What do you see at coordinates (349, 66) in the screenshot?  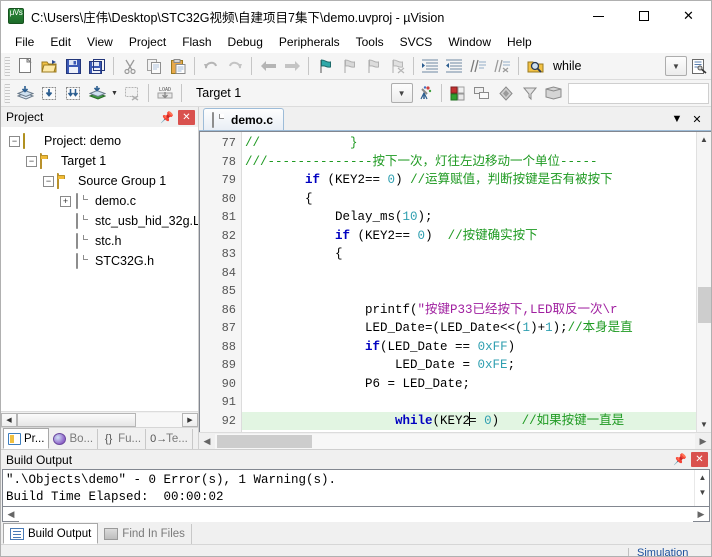 I see `bookmark-prev-icon` at bounding box center [349, 66].